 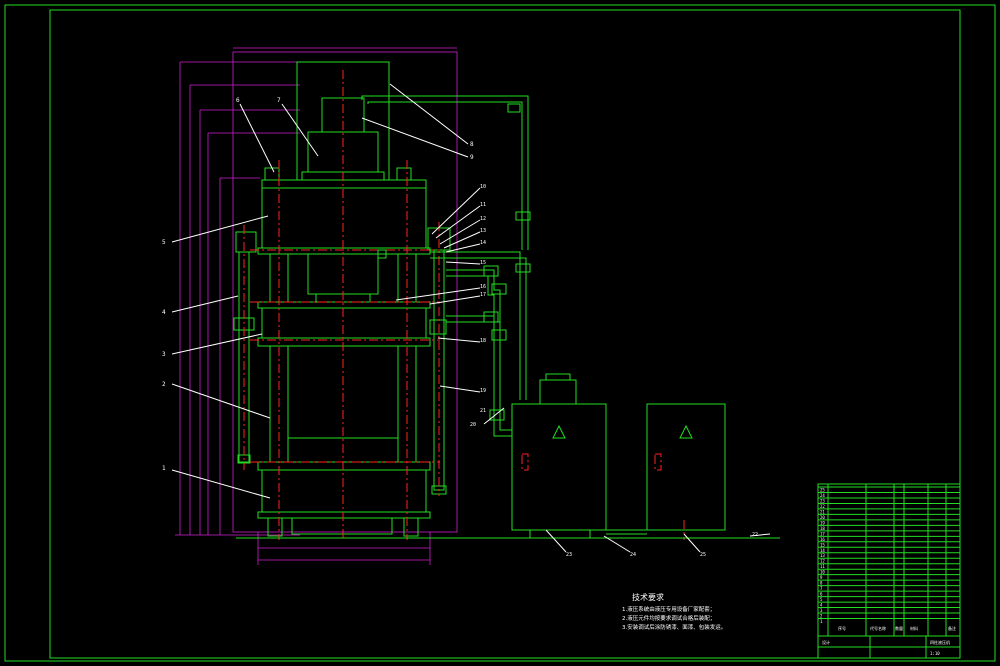 I want to click on parts-row-number: 19, so click(x=822, y=522).